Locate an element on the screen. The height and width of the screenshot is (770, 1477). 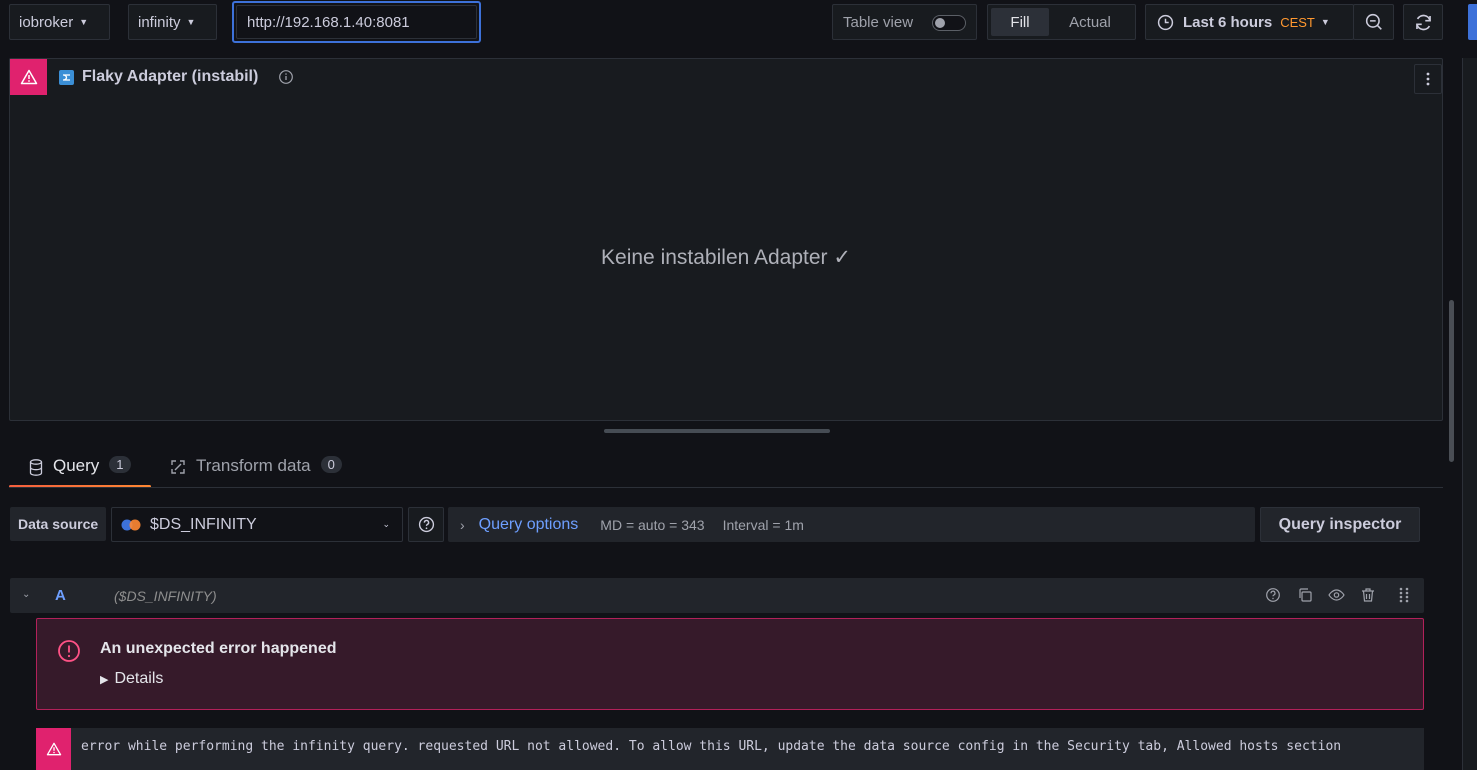
max-data-points-info: MD = auto = 343 is located at coordinates (652, 524).